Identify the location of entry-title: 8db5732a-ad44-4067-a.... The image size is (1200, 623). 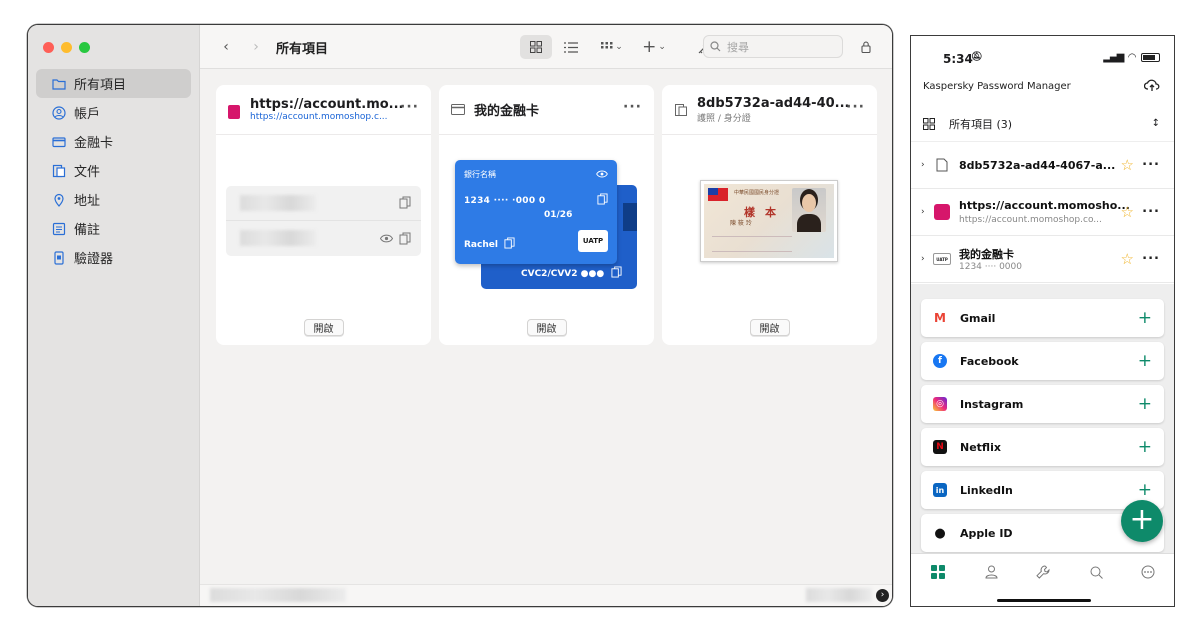
(1037, 165).